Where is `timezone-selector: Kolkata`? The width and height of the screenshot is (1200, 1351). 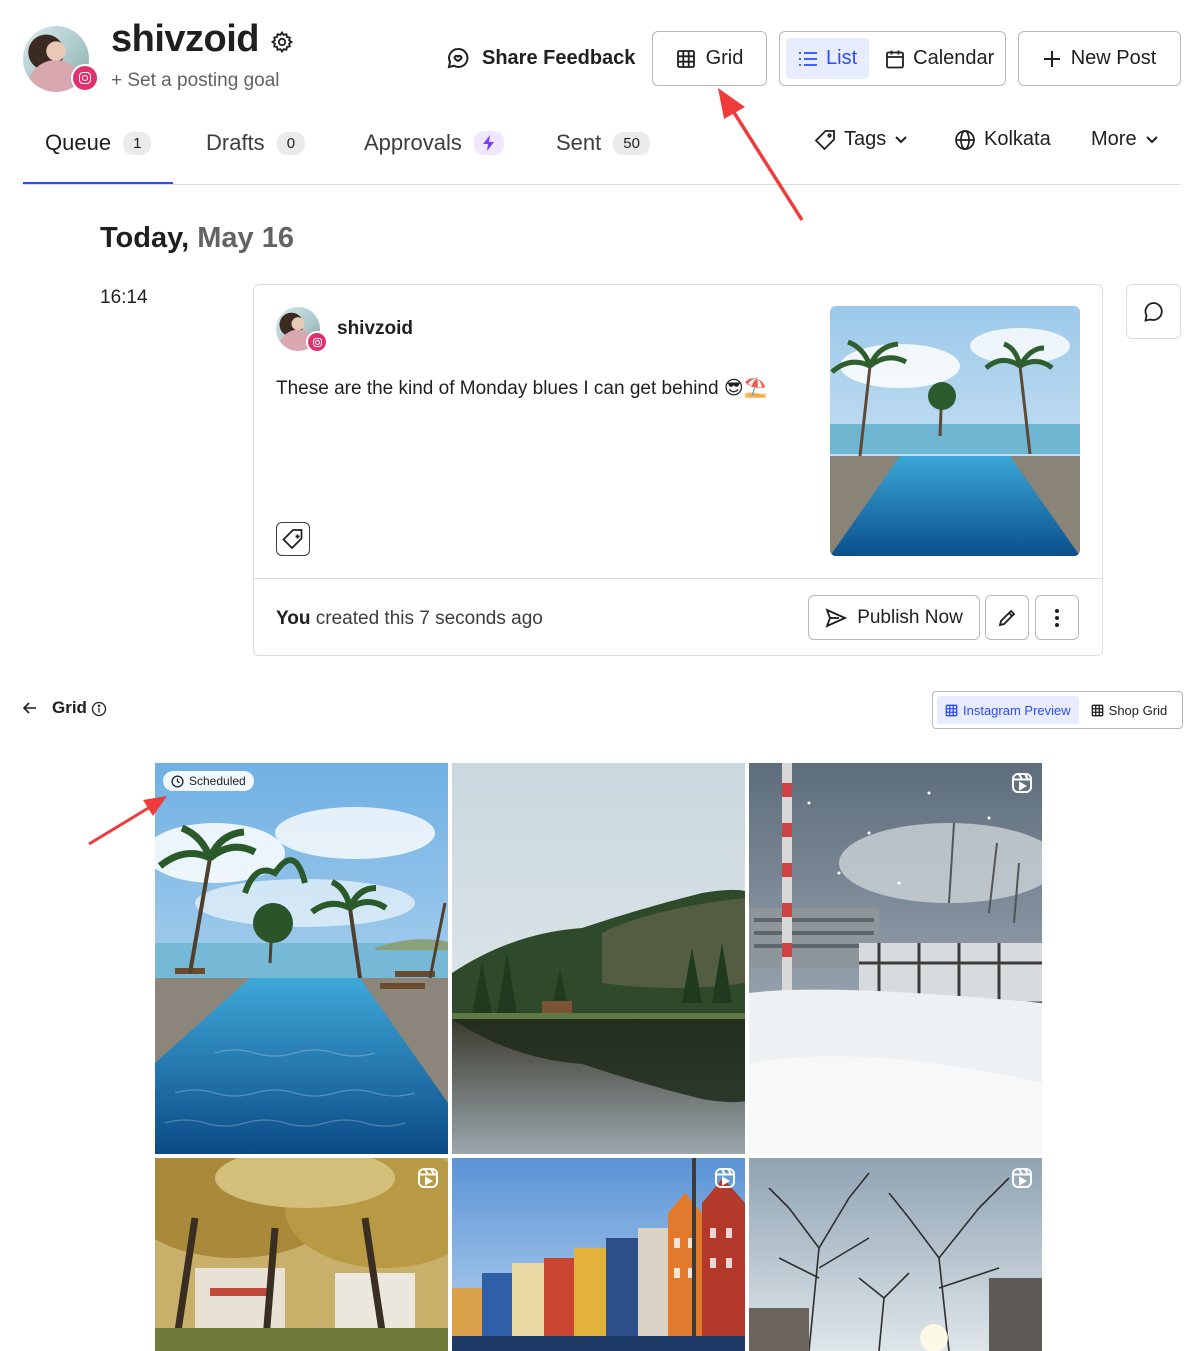
timezone-selector: Kolkata is located at coordinates (1002, 139).